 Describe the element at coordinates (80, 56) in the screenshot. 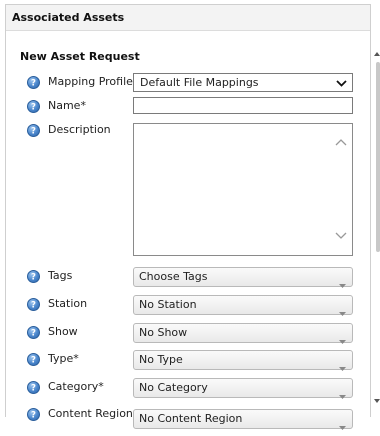

I see `section-title: New Asset Request` at that location.